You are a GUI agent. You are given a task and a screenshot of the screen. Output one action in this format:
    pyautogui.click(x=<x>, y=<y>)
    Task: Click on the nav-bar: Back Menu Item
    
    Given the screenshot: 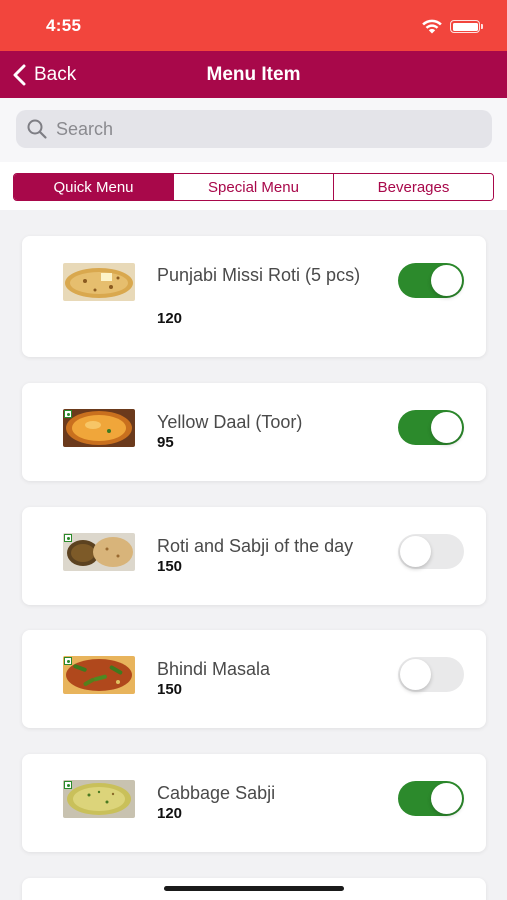 What is the action you would take?
    pyautogui.click(x=253, y=74)
    